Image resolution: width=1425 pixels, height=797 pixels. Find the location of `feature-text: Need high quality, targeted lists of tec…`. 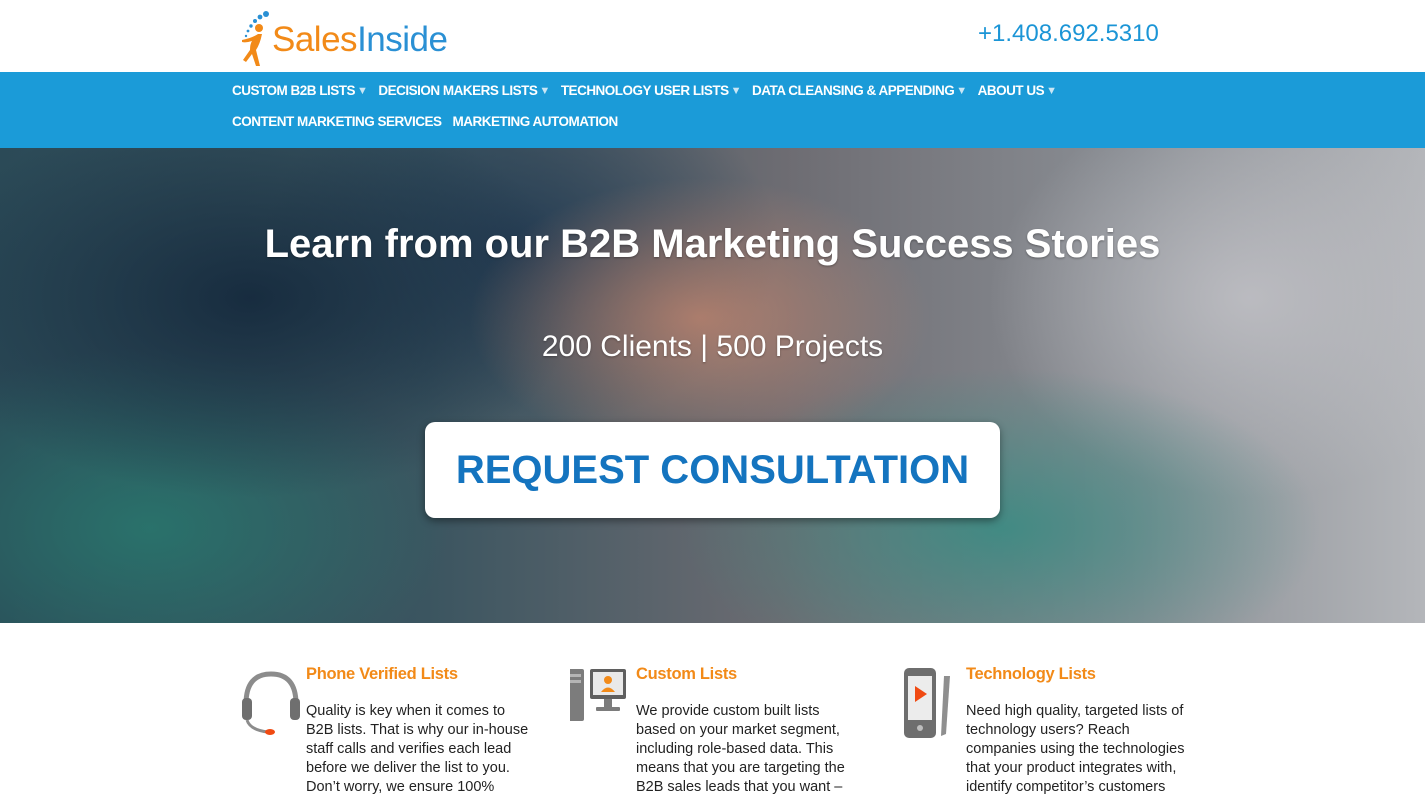

feature-text: Need high quality, targeted lists of tec… is located at coordinates (1075, 749).